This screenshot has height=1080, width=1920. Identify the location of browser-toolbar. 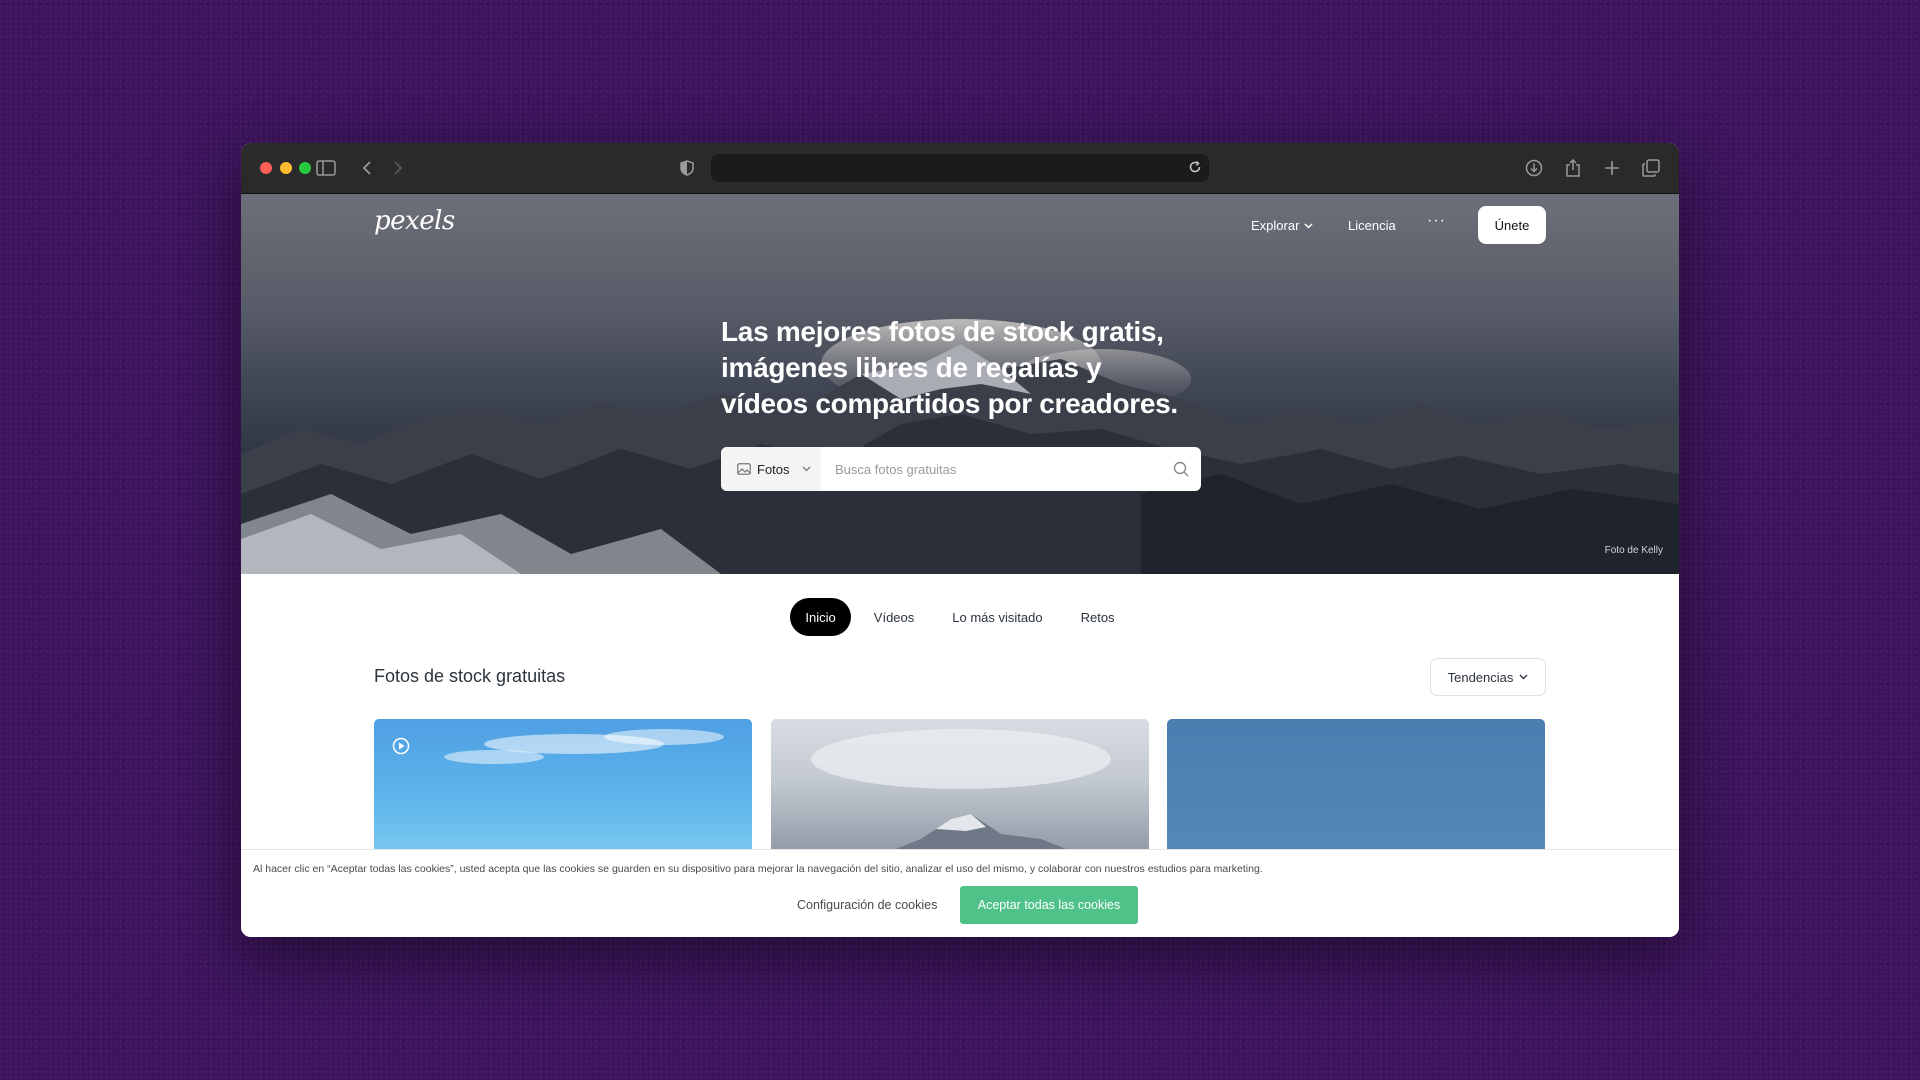
(960, 168).